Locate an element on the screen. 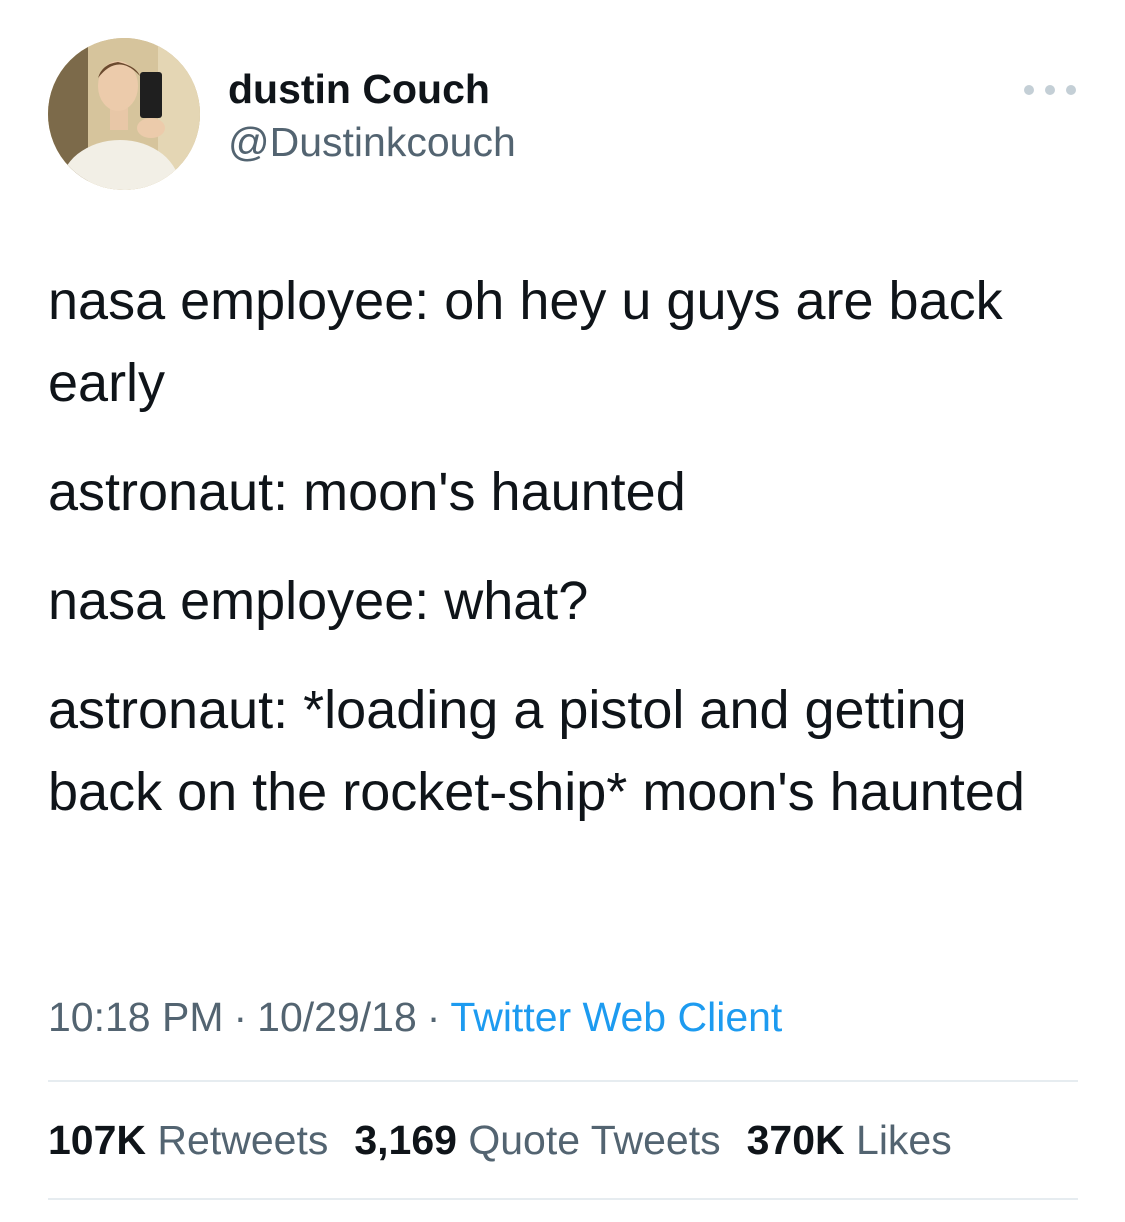 The height and width of the screenshot is (1222, 1125). quote-tweets-stat: 3,169 Quote Tweets is located at coordinates (537, 1140).